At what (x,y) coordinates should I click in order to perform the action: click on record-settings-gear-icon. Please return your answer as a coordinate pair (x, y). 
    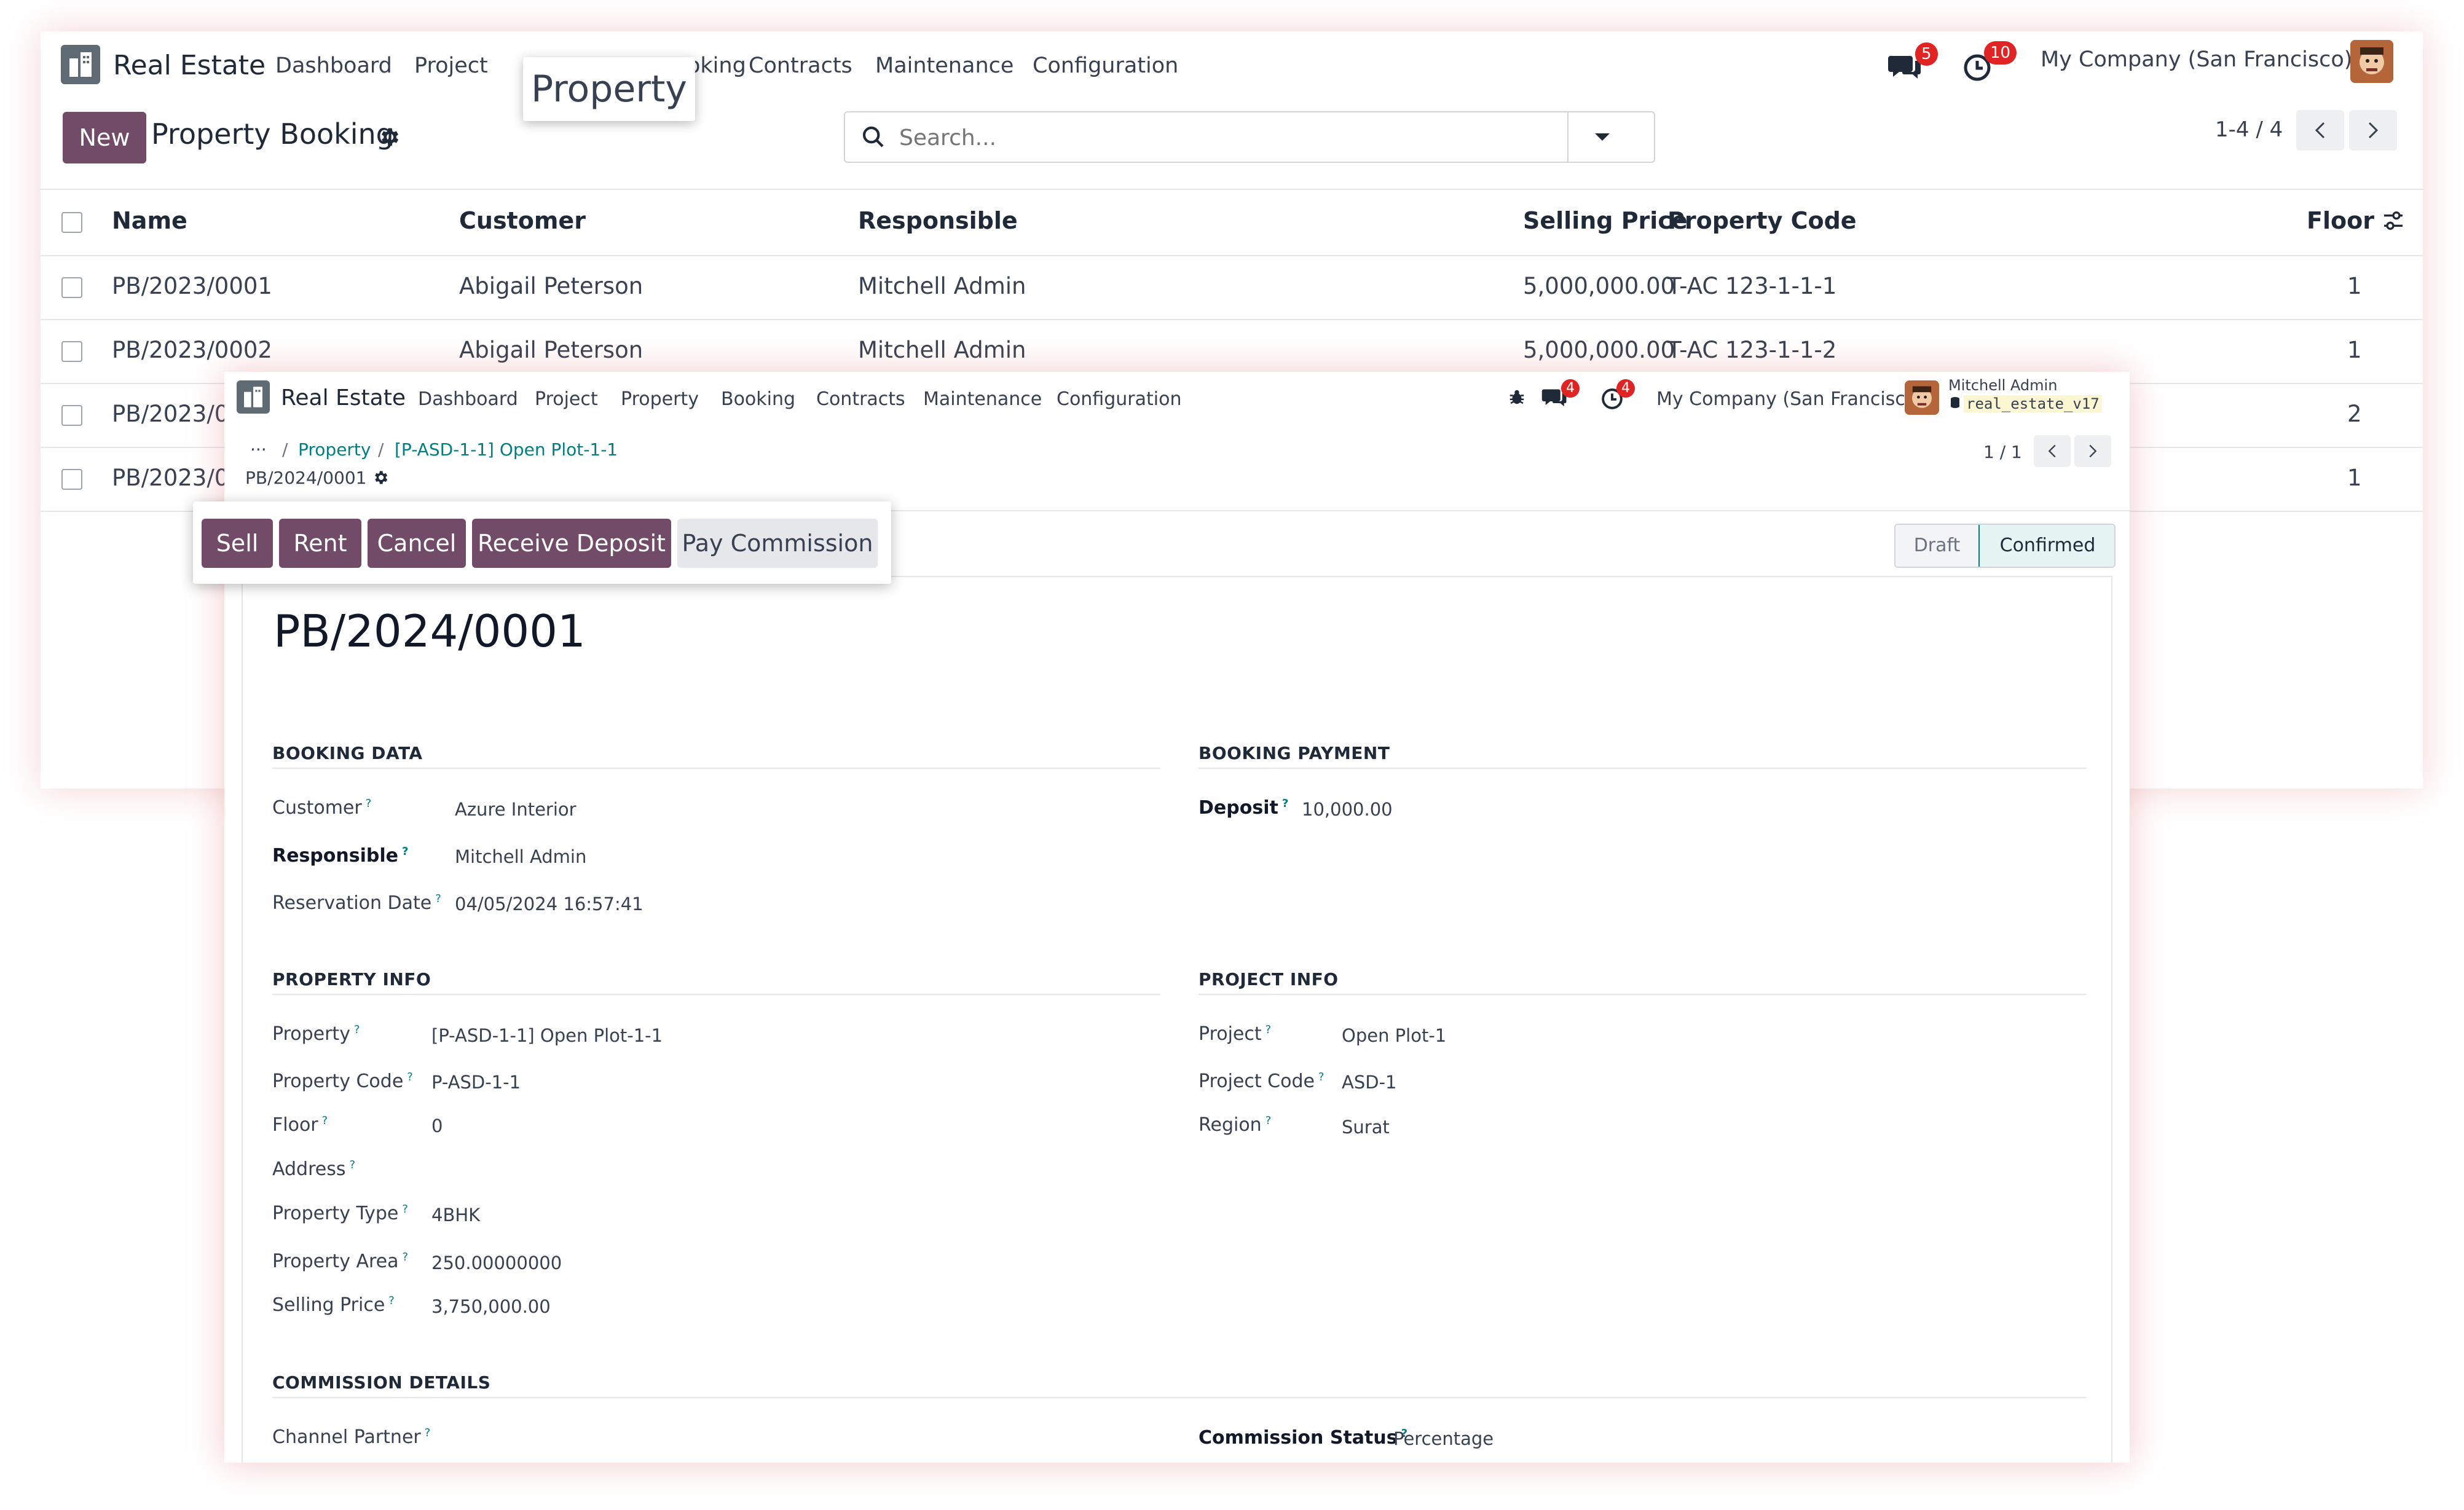
    Looking at the image, I should click on (380, 479).